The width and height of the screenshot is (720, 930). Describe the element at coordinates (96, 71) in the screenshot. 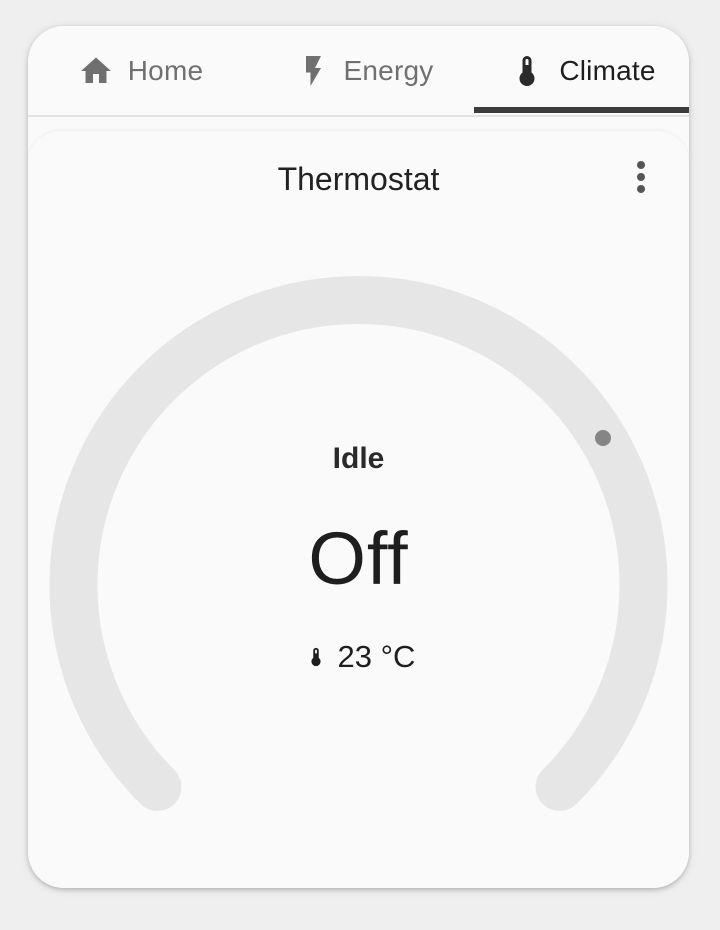

I see `home-icon` at that location.